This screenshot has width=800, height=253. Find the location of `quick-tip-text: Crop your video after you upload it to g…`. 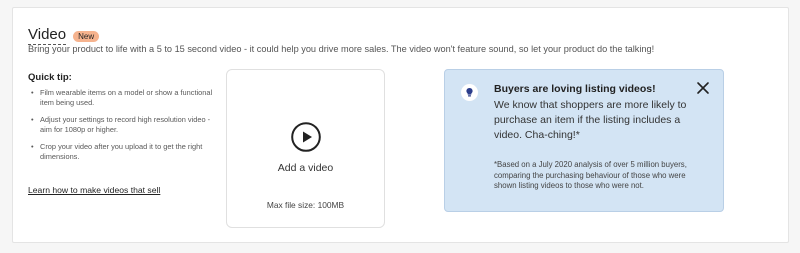

quick-tip-text: Crop your video after you upload it to g… is located at coordinates (121, 151).